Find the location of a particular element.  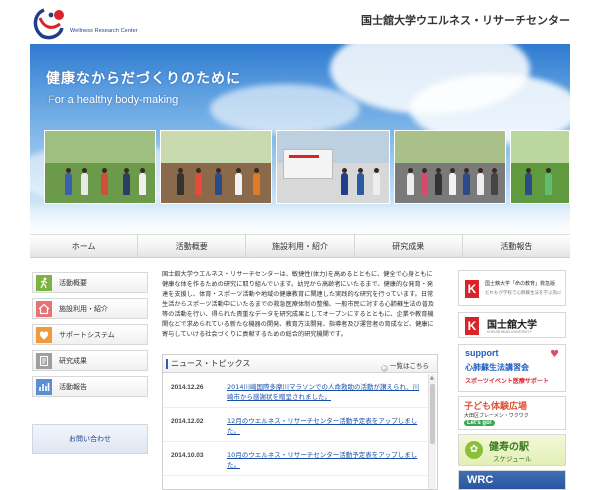

banner-cpr-support: support 心肺蘇生法講習会 スポーツイベント医療サポート ♥ is located at coordinates (512, 368).